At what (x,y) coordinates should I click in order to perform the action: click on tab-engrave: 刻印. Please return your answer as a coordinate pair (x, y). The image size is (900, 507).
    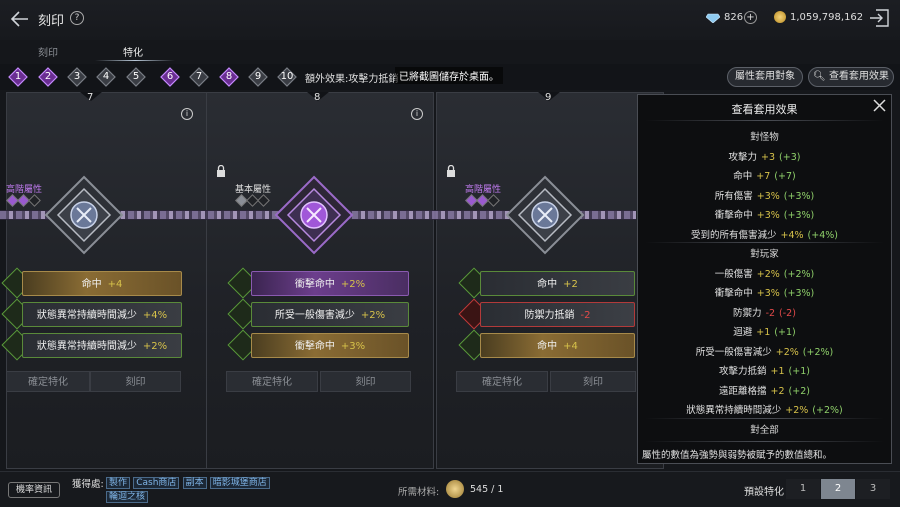
    Looking at the image, I should click on (48, 51).